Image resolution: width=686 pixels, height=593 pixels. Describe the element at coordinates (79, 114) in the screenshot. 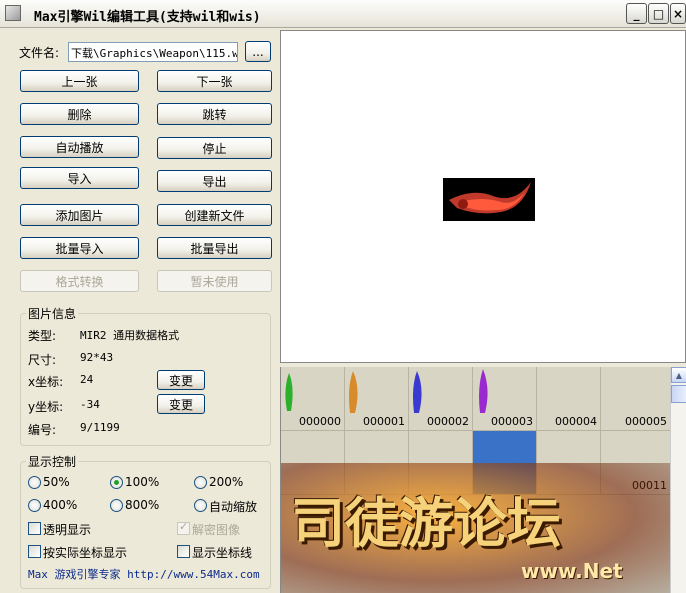

I see `delete-button: 删除` at that location.